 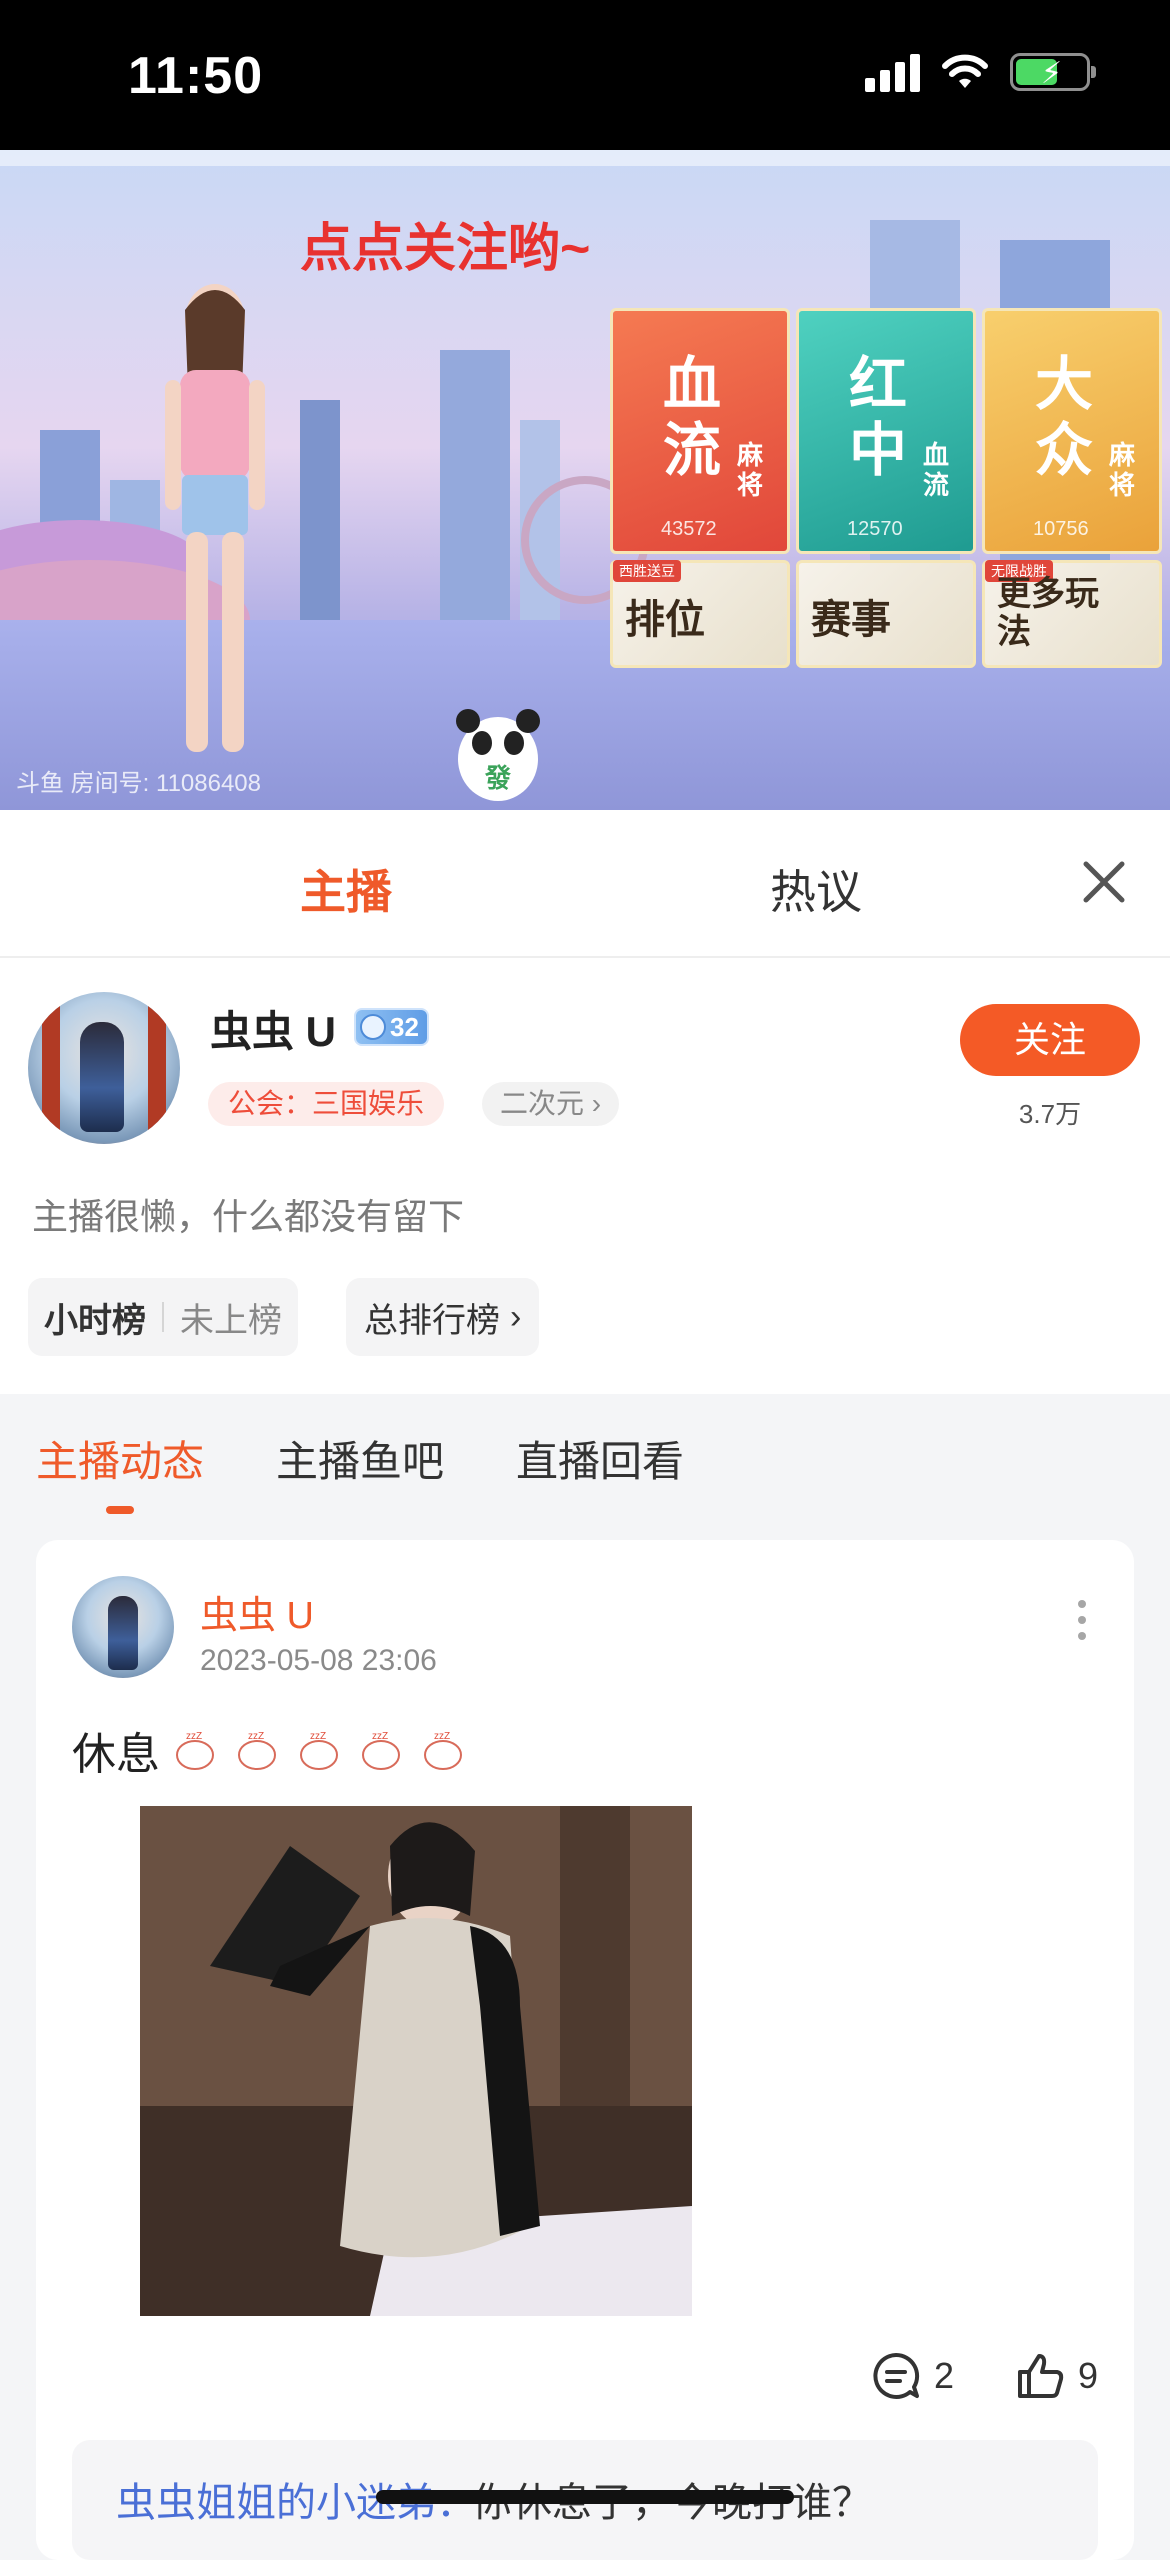 I want to click on game-top-bar, so click(x=585, y=158).